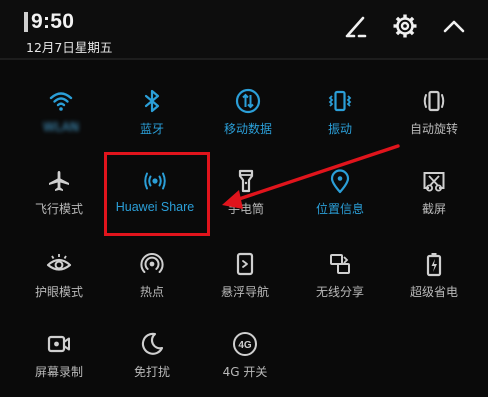  Describe the element at coordinates (340, 101) in the screenshot. I see `vibrate-icon` at that location.